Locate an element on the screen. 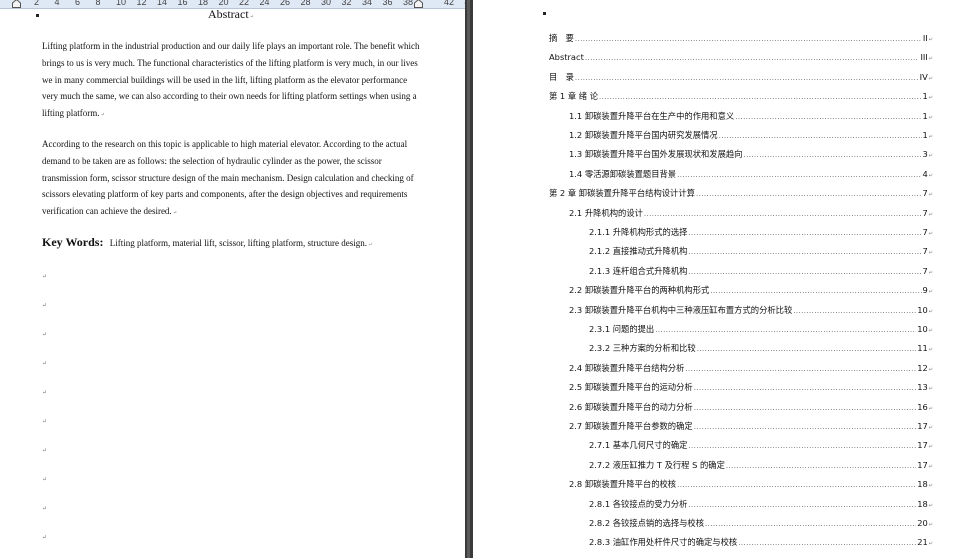  toc-entry-title: 第 2 章 卸碳装置升降平台结构设计计算 is located at coordinates (622, 193).